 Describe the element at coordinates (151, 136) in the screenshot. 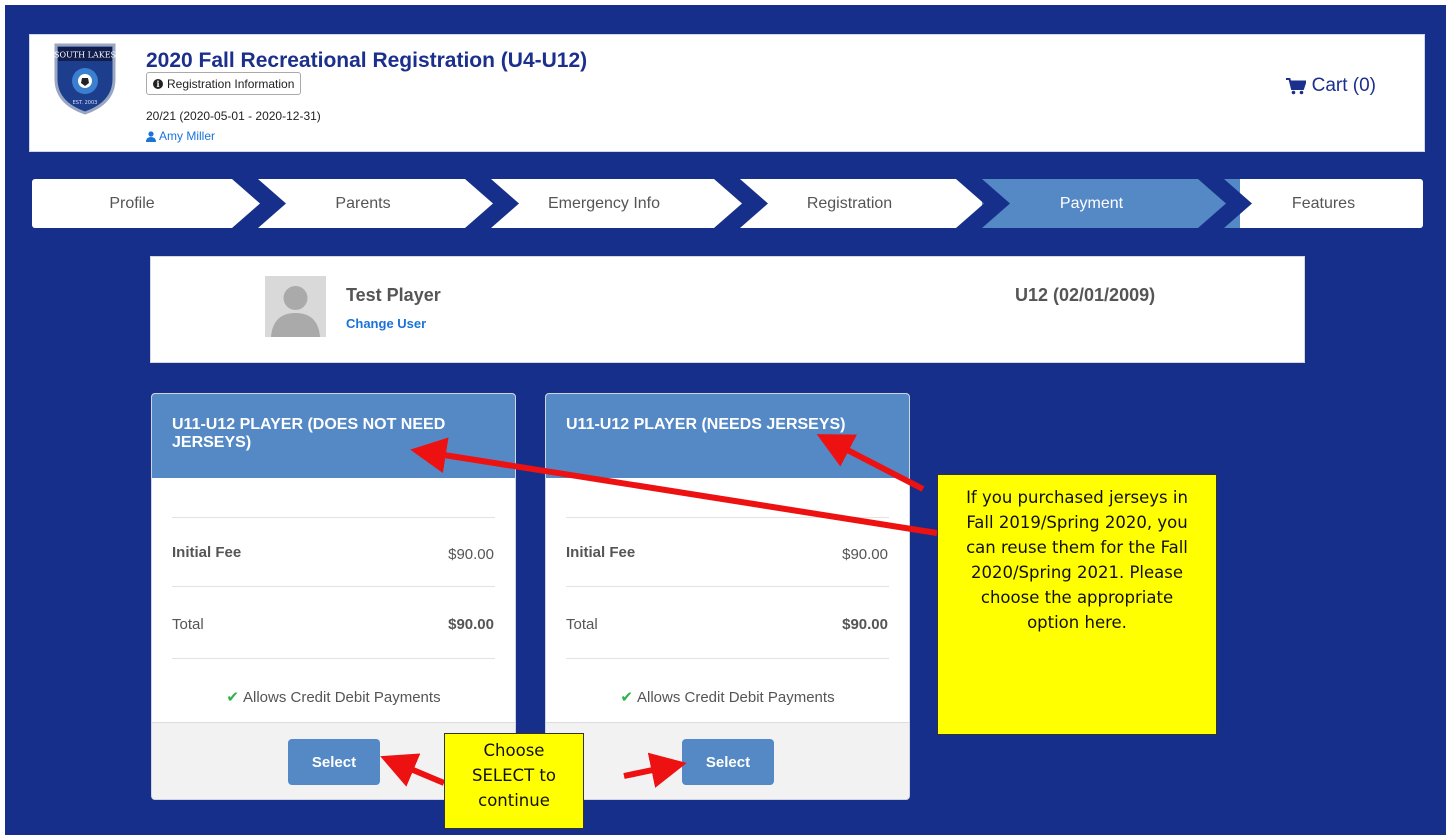

I see `user-icon` at that location.